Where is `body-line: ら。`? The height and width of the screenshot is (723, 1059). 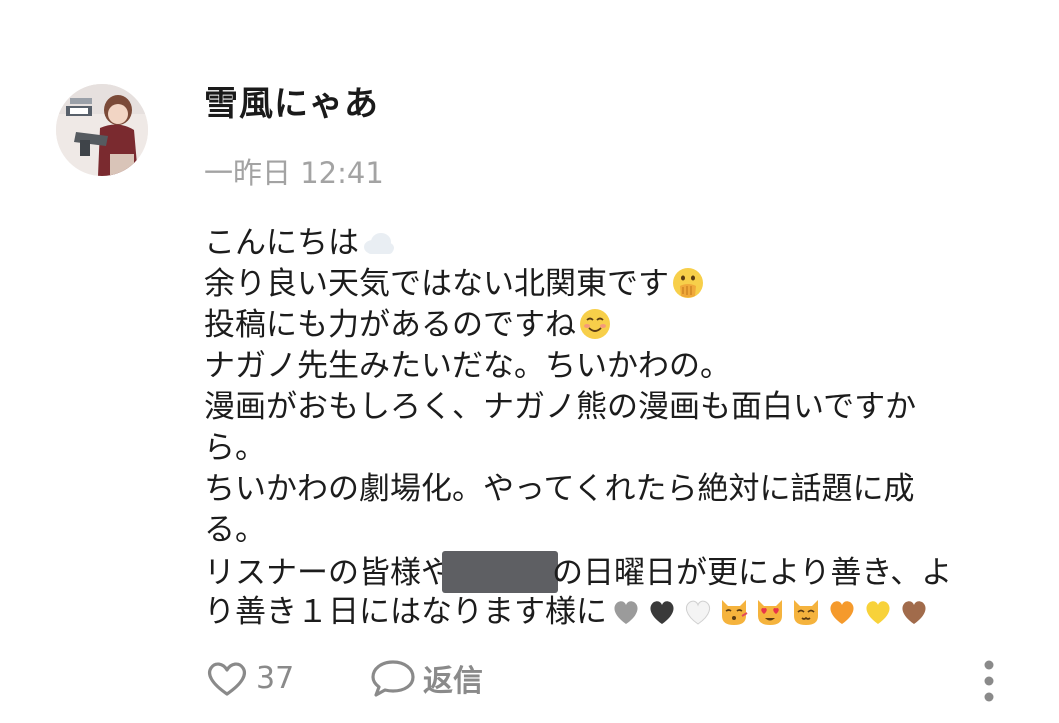
body-line: ら。 is located at coordinates (235, 448).